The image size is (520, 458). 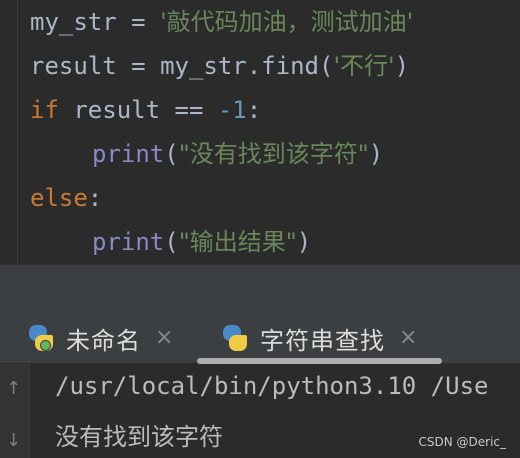 What do you see at coordinates (273, 154) in the screenshot?
I see `string-literal: "没有找到该字符"` at bounding box center [273, 154].